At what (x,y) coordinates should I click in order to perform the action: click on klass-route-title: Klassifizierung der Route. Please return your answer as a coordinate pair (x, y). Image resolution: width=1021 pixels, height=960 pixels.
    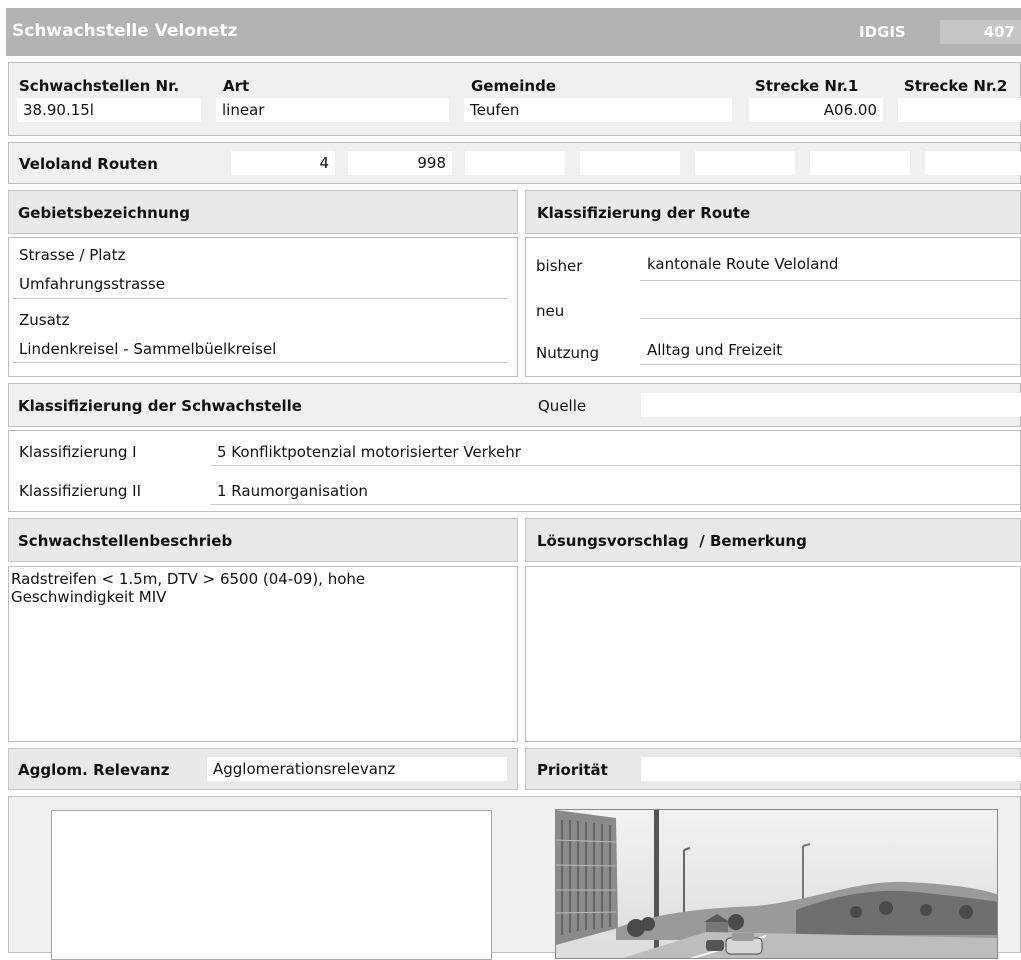
    Looking at the image, I should click on (644, 213).